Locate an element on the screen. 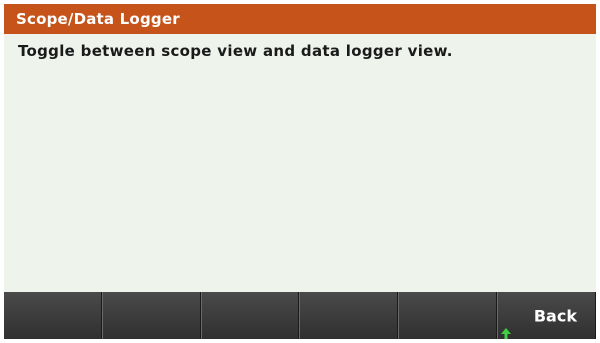 The width and height of the screenshot is (600, 343). softkey-bar: Back is located at coordinates (300, 315).